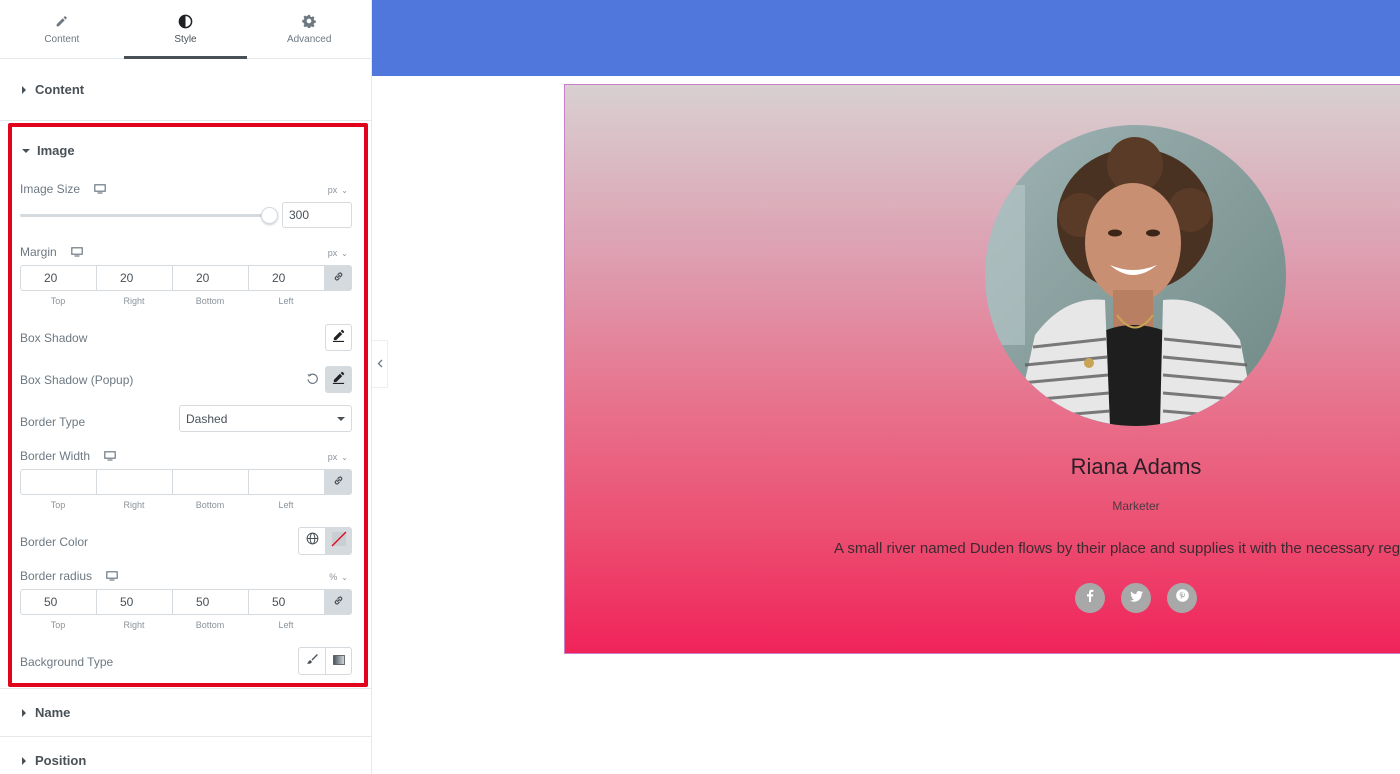 The image size is (1400, 774). I want to click on background-gradient-button, so click(338, 661).